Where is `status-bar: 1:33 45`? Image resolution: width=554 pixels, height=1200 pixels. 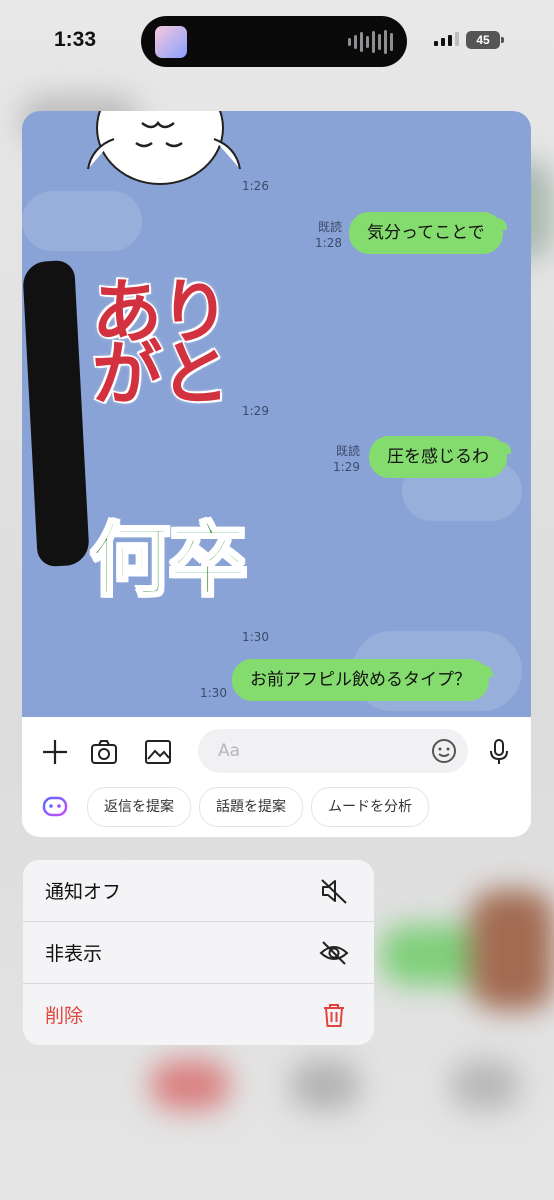
status-bar: 1:33 45 is located at coordinates (277, 43).